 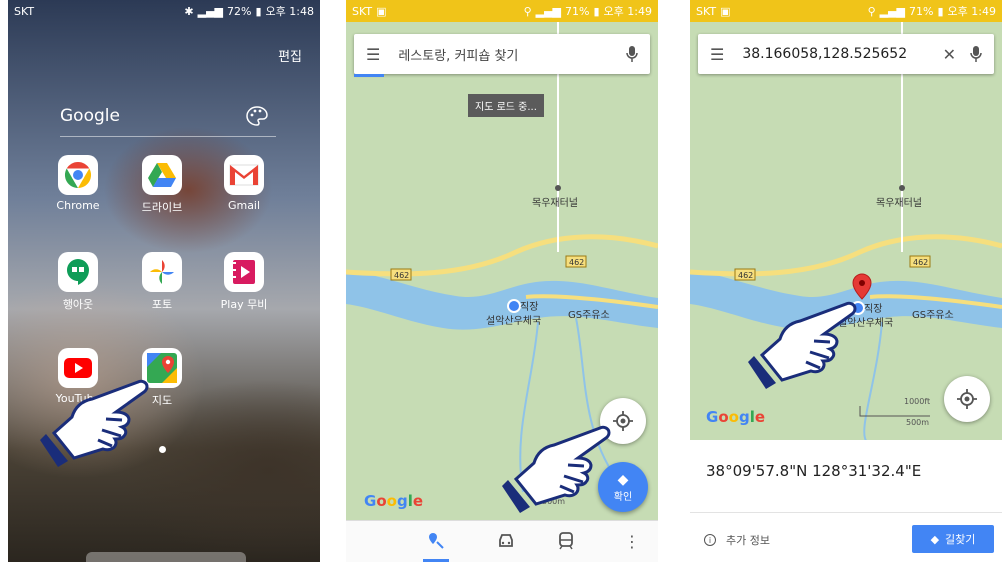 I want to click on app-drive: 드라이브, so click(x=162, y=185).